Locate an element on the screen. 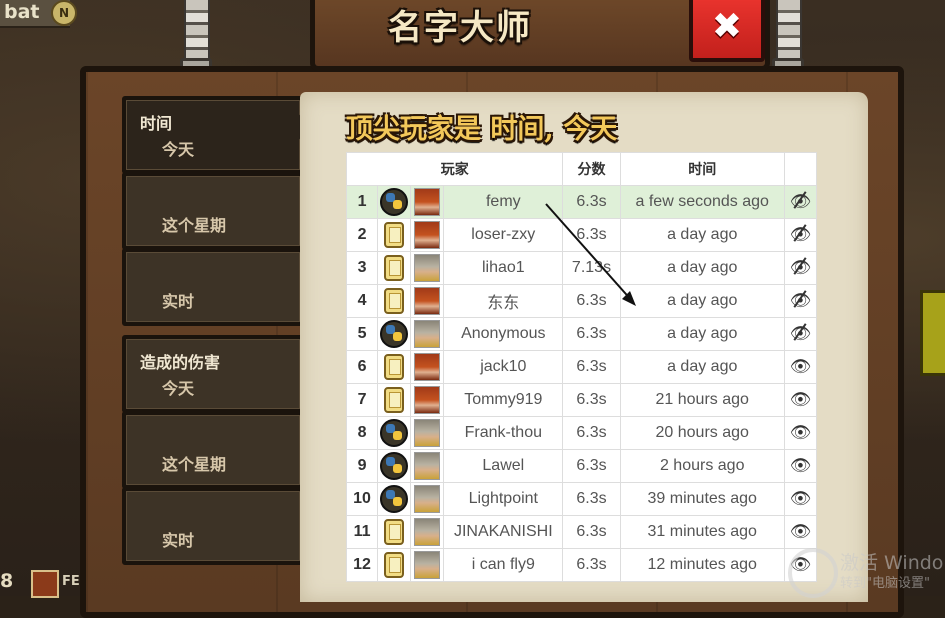 This screenshot has height=618, width=945. watermark-logo-icon is located at coordinates (813, 573).